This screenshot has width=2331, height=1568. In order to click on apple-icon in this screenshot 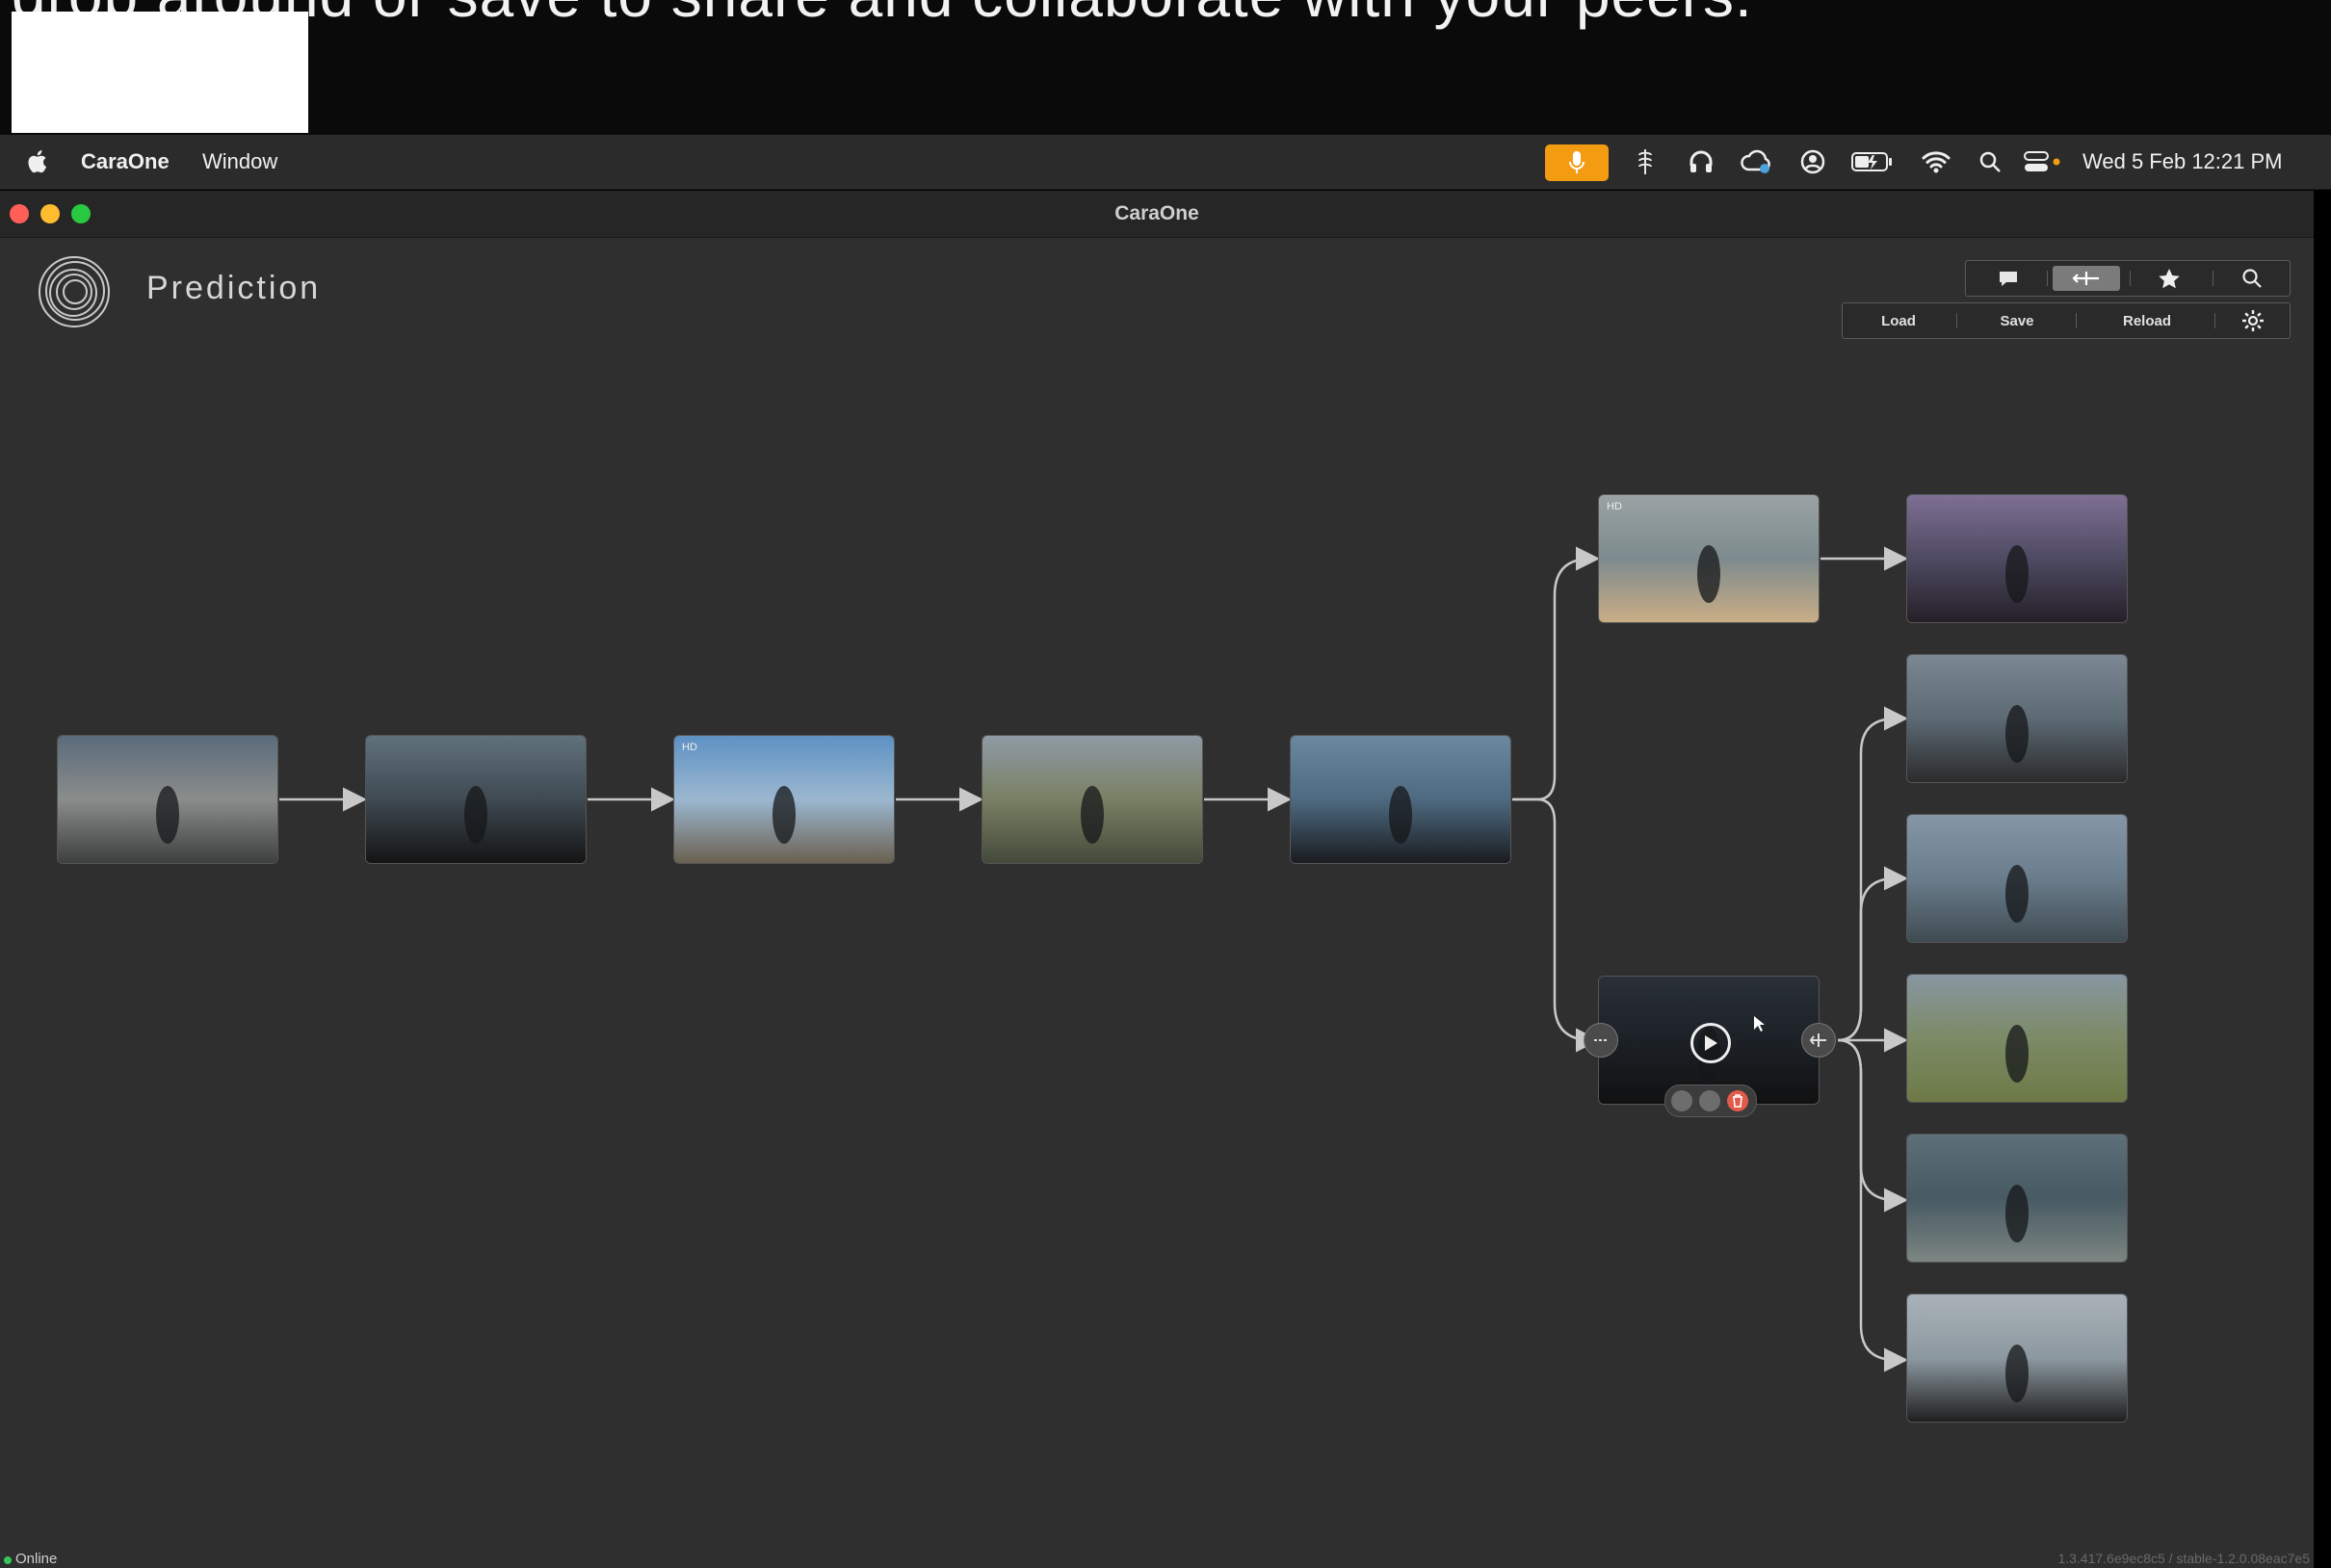, I will do `click(38, 161)`.